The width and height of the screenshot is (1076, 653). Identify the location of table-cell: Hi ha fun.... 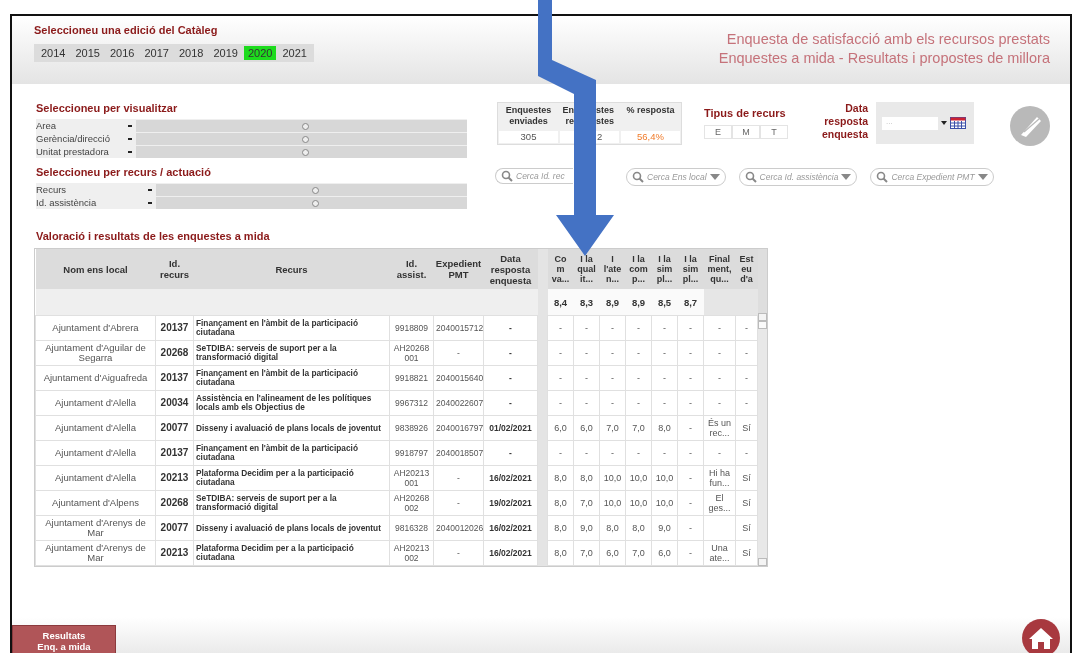
(719, 478).